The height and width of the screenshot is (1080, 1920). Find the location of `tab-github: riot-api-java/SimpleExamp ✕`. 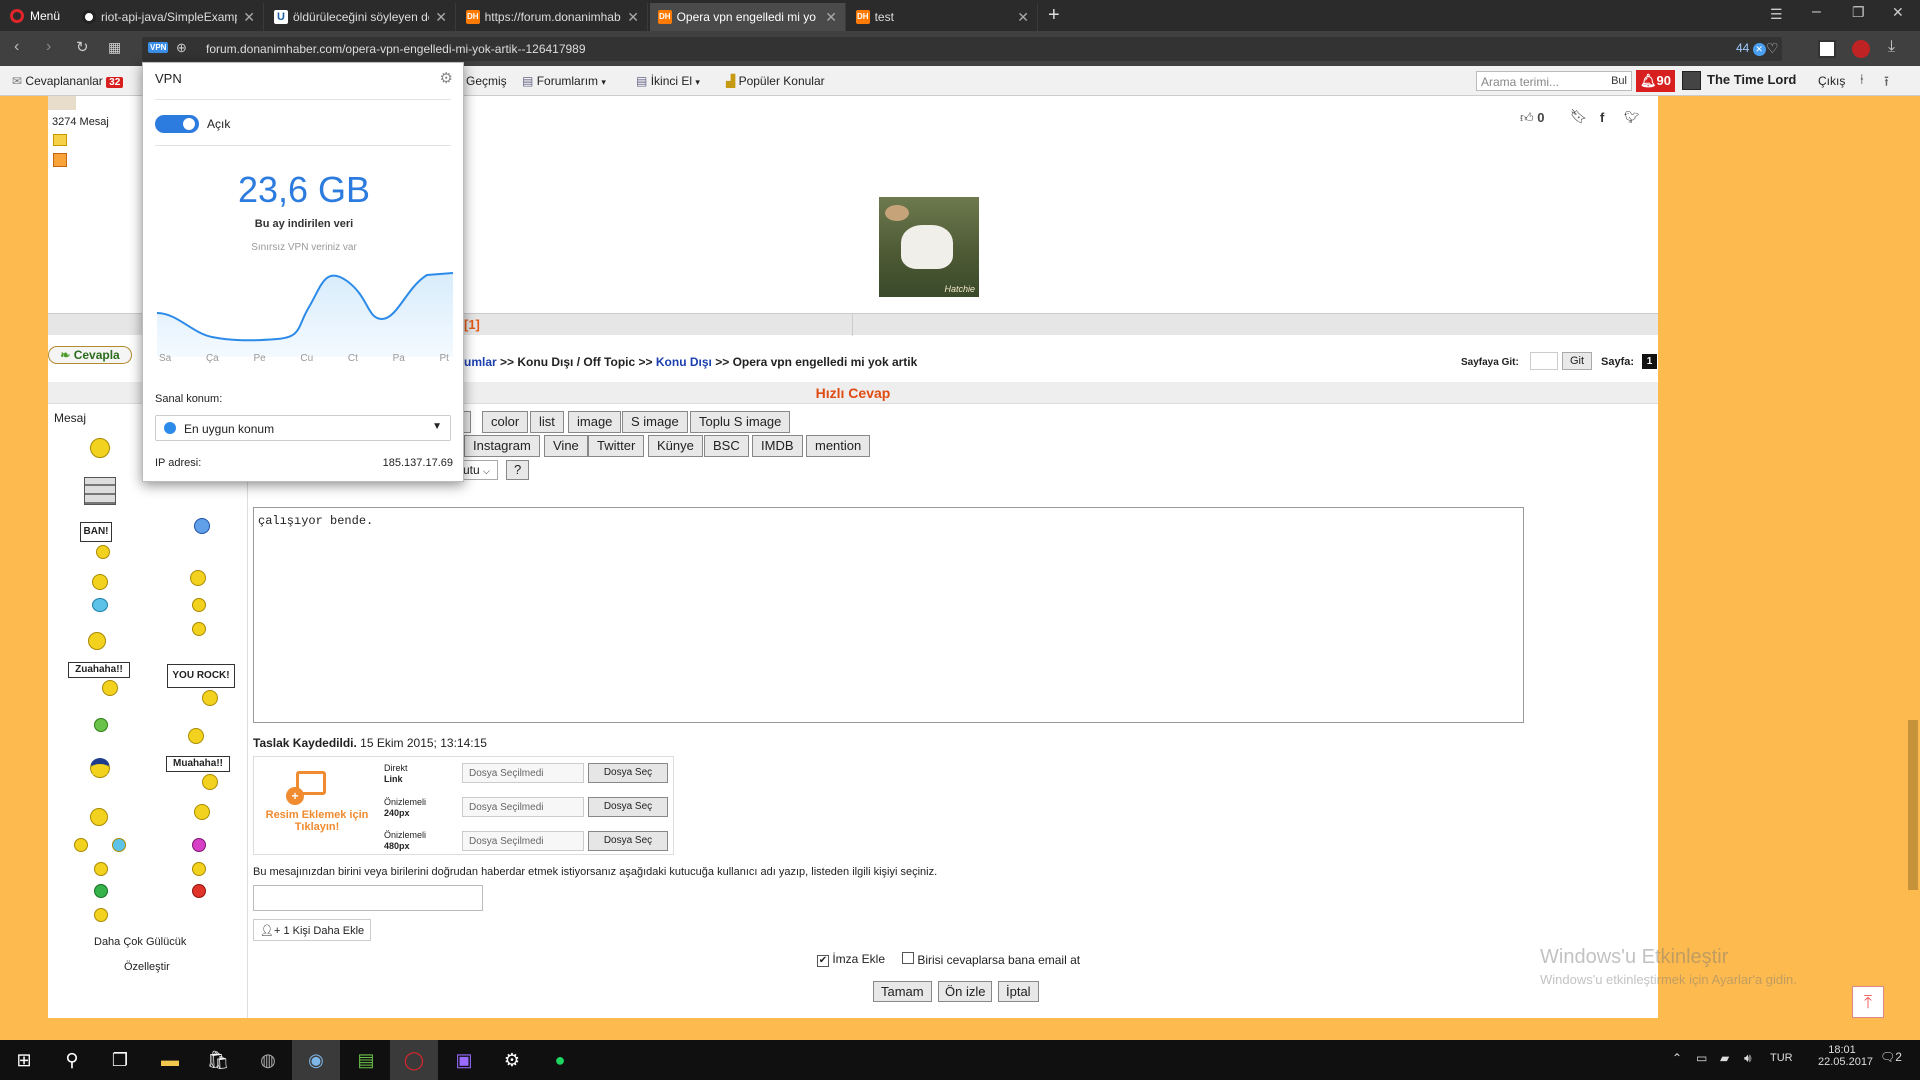

tab-github: riot-api-java/SimpleExamp ✕ is located at coordinates (169, 17).